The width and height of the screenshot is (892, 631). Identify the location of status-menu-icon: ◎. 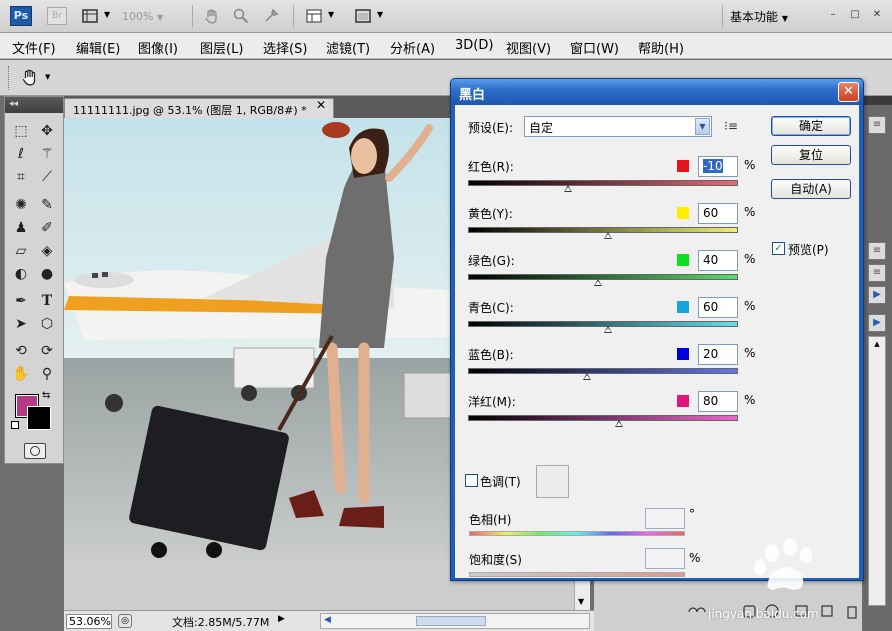
(125, 621).